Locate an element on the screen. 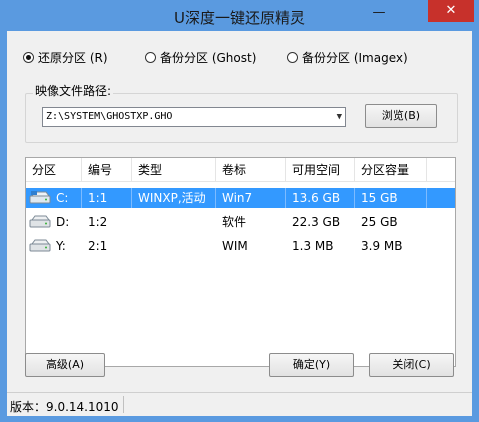 The image size is (479, 422). cell-free: 13.6 GB is located at coordinates (320, 198).